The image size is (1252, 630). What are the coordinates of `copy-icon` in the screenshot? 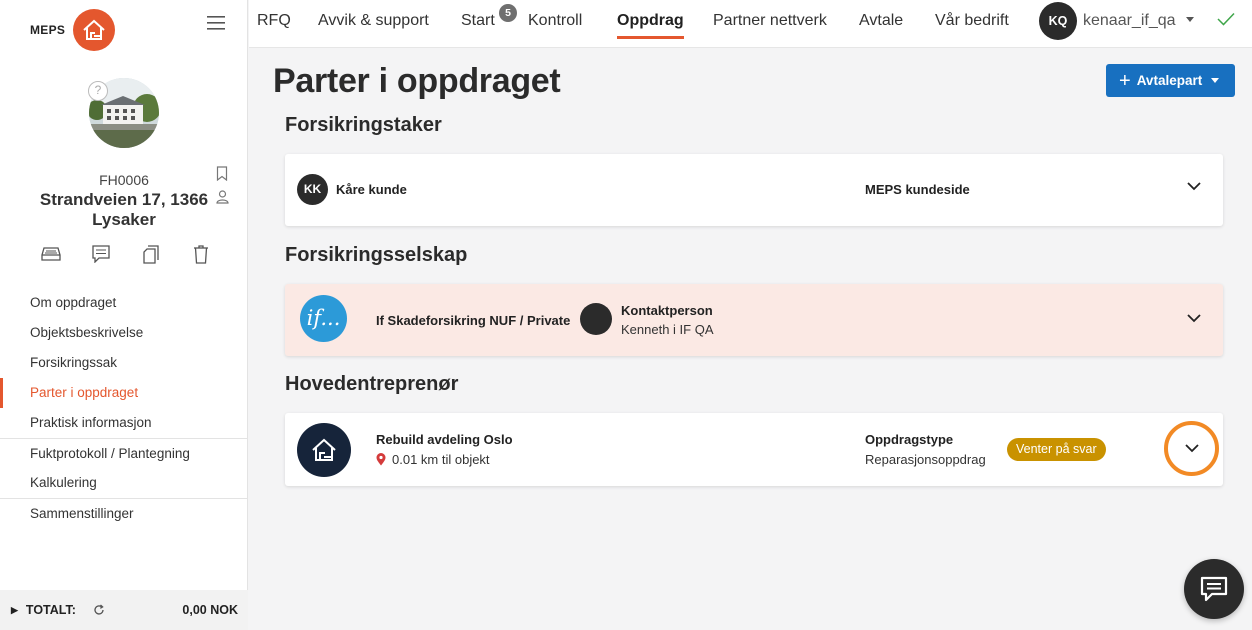 It's located at (151, 254).